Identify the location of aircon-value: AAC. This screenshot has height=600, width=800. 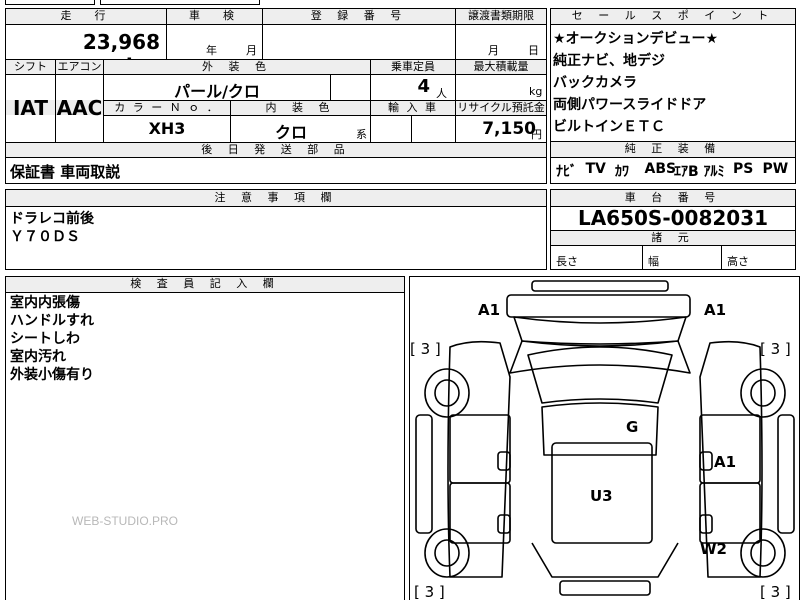
(79, 108).